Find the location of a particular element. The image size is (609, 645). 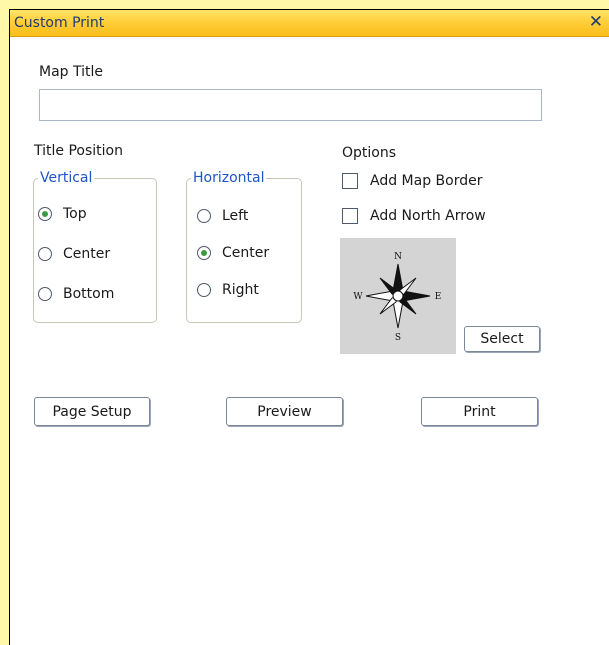

options-label: Options is located at coordinates (369, 153).